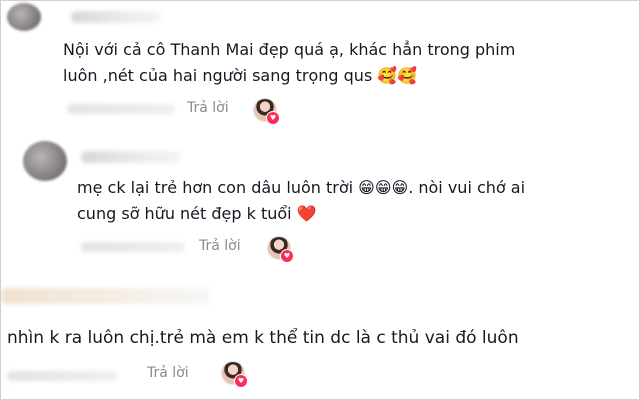  Describe the element at coordinates (197, 213) in the screenshot. I see `comment-text-line: cung sỡ hữu nét đẹp k tuổi ❤️` at that location.